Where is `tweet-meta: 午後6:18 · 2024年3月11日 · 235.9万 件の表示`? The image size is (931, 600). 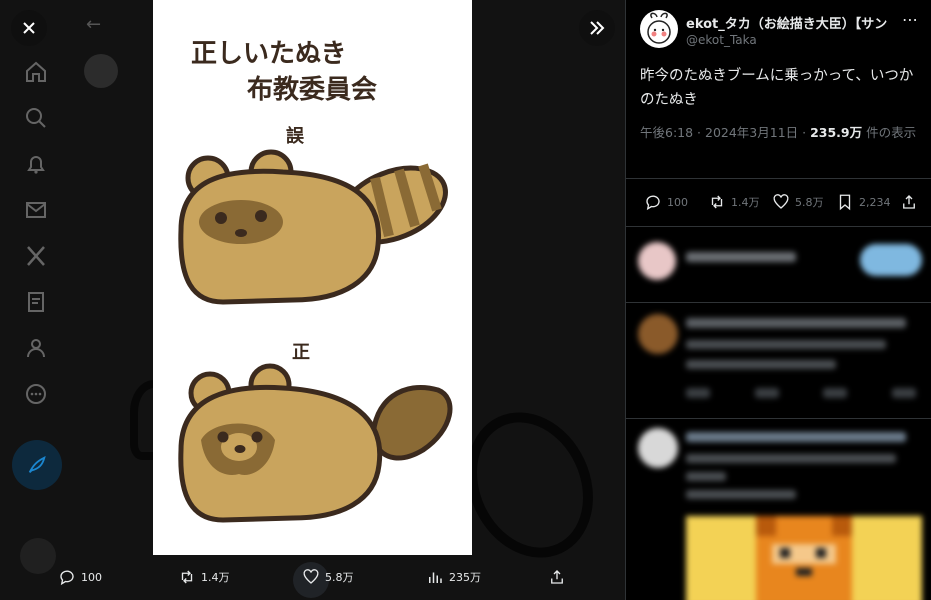
tweet-meta: 午後6:18 · 2024年3月11日 · 235.9万 件の表示 is located at coordinates (780, 132).